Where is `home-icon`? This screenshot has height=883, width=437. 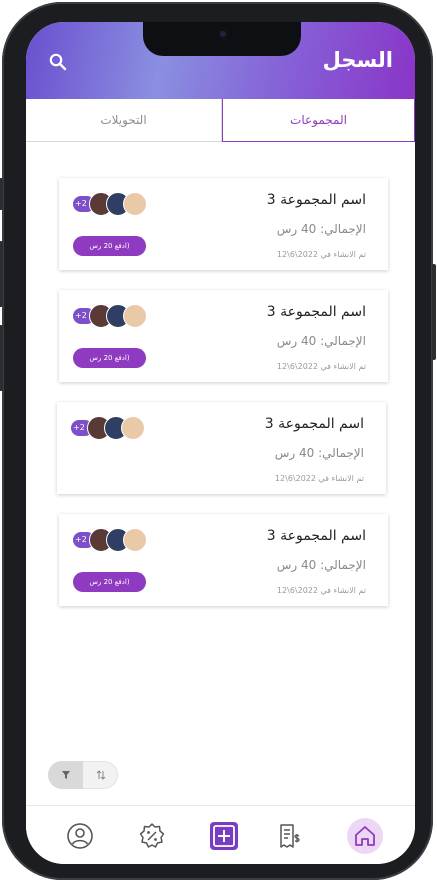 home-icon is located at coordinates (365, 836).